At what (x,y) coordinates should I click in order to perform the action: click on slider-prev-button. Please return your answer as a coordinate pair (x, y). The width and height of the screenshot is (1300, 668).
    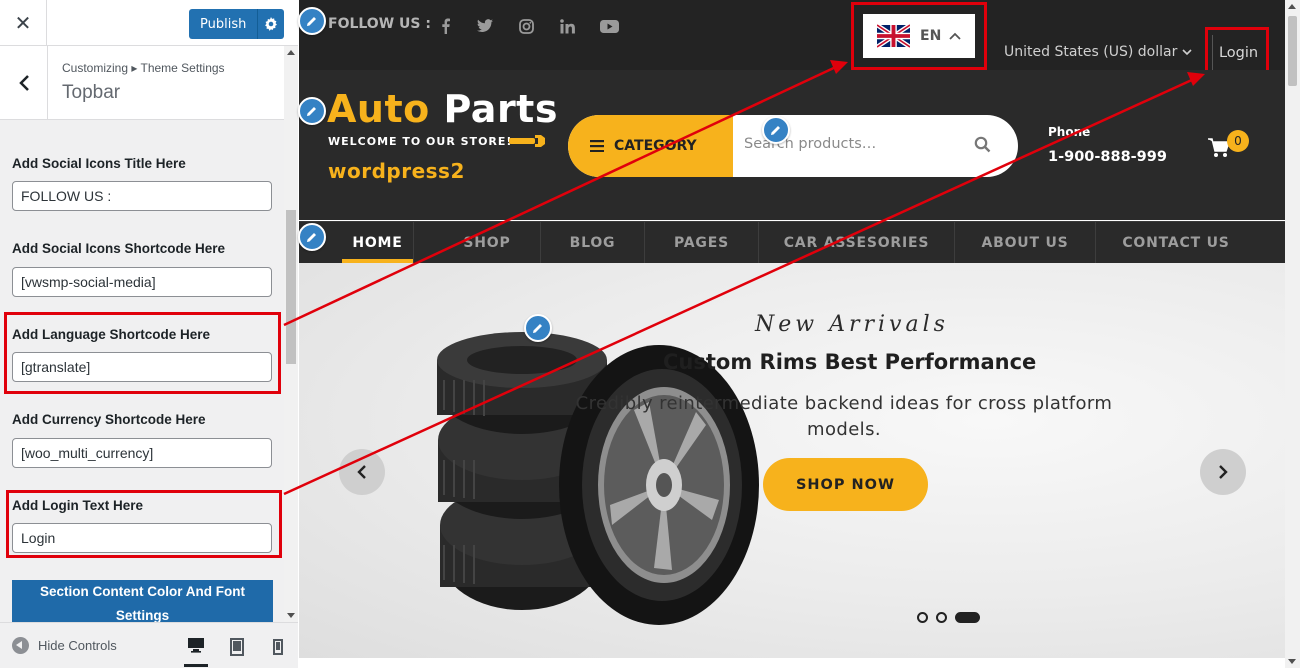
    Looking at the image, I should click on (362, 472).